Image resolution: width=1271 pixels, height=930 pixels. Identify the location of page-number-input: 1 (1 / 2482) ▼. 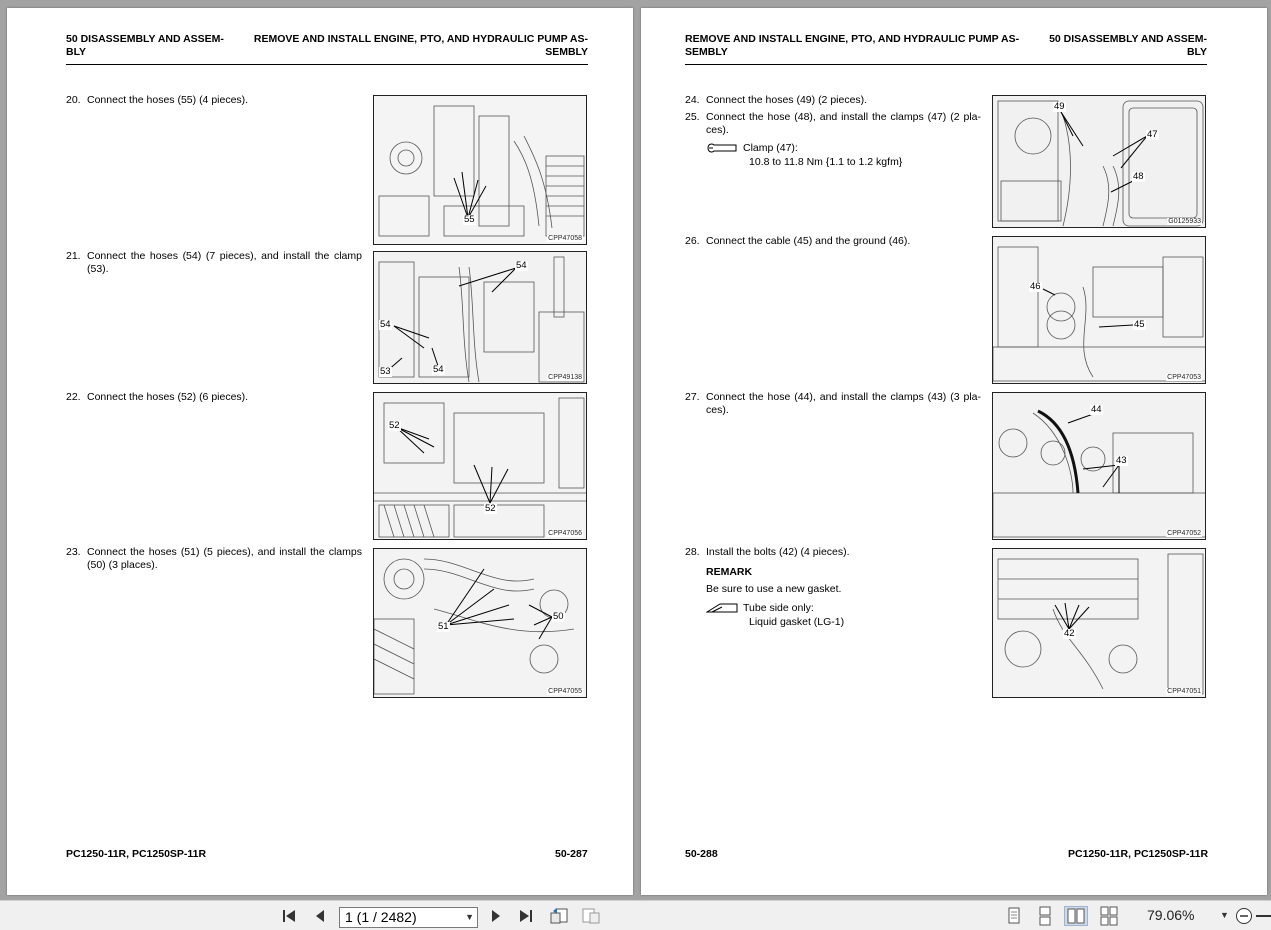
(408, 917).